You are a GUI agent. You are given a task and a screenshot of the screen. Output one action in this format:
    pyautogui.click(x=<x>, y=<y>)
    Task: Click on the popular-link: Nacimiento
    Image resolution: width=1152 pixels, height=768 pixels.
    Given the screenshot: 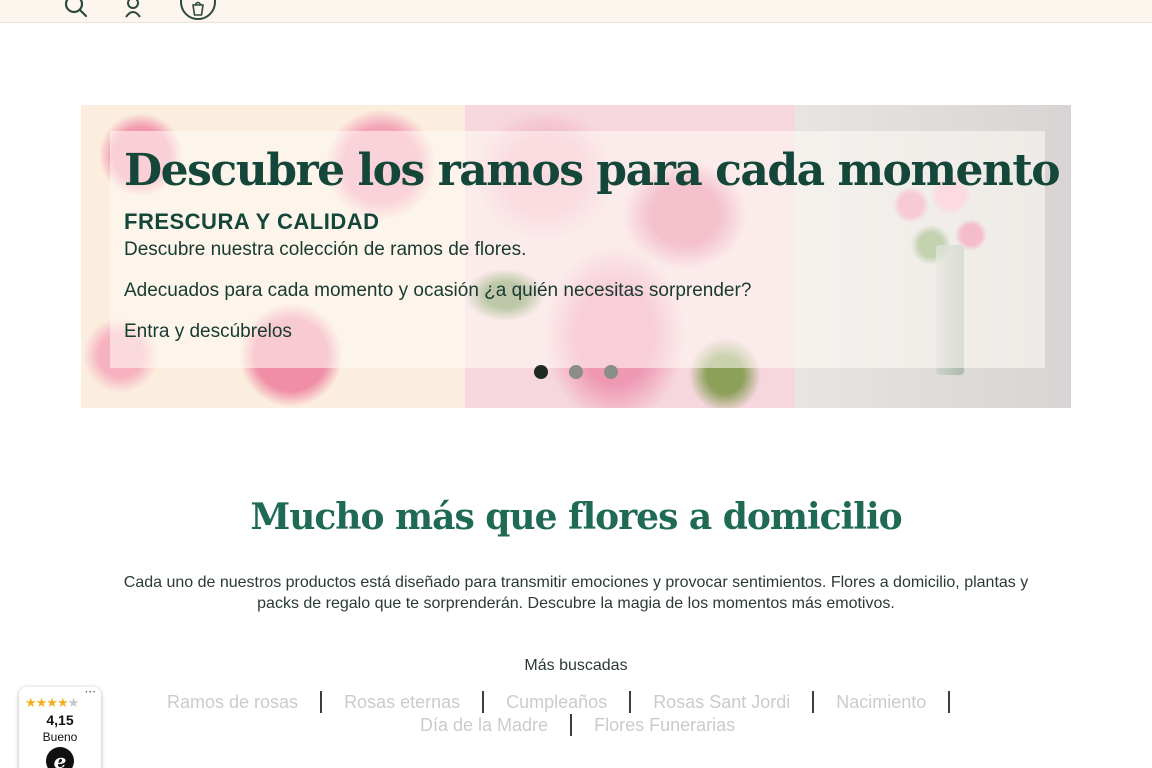 What is the action you would take?
    pyautogui.click(x=881, y=702)
    